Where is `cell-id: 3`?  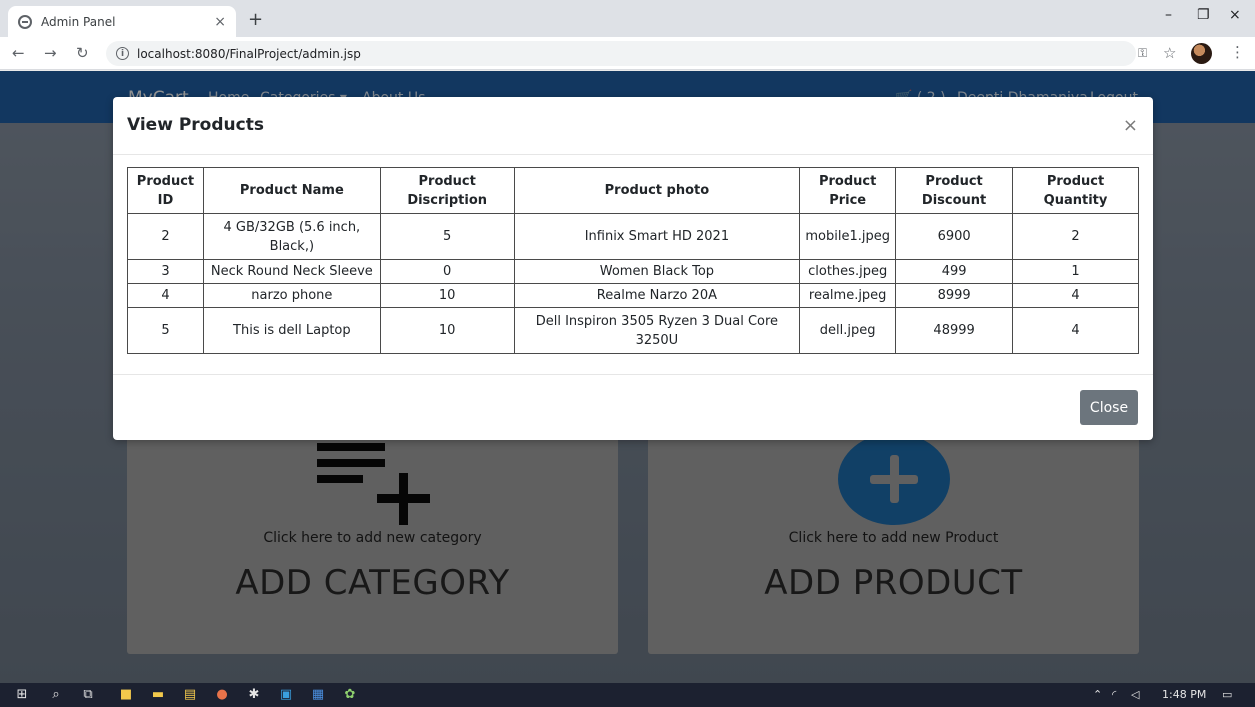 cell-id: 3 is located at coordinates (165, 271).